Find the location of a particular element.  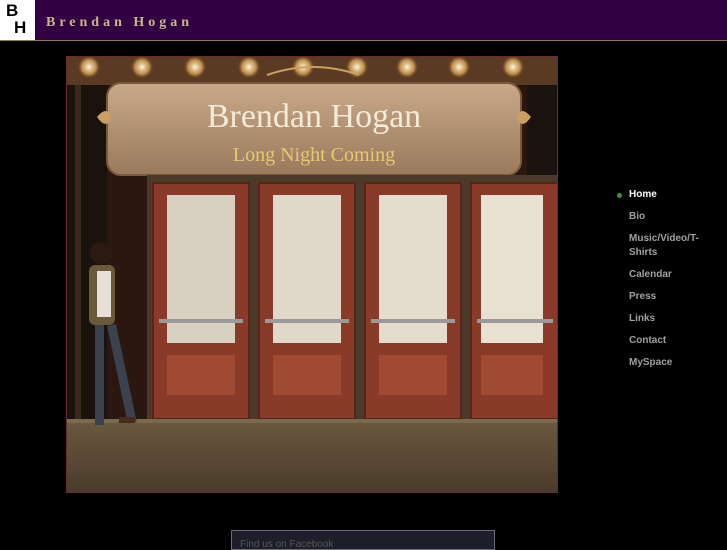

nav-contact: Contact is located at coordinates (667, 341).